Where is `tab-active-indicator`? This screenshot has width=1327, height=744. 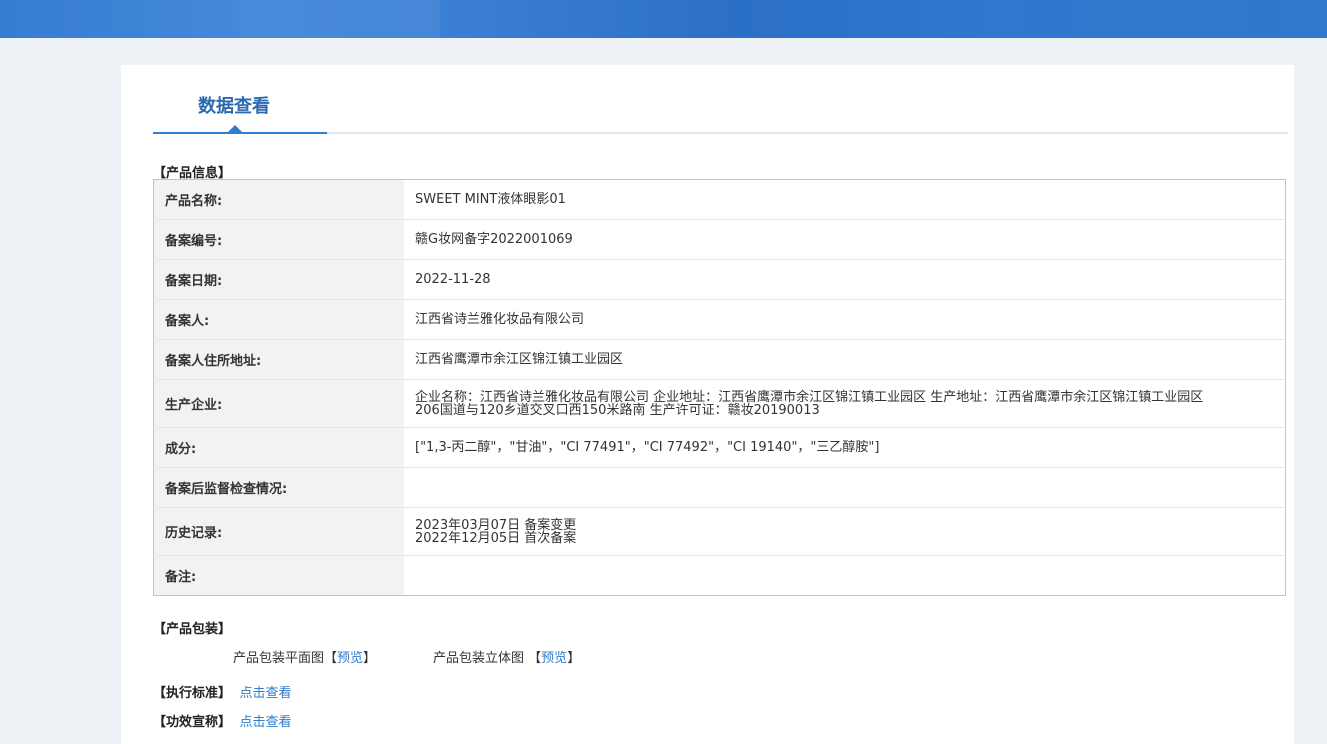 tab-active-indicator is located at coordinates (240, 133).